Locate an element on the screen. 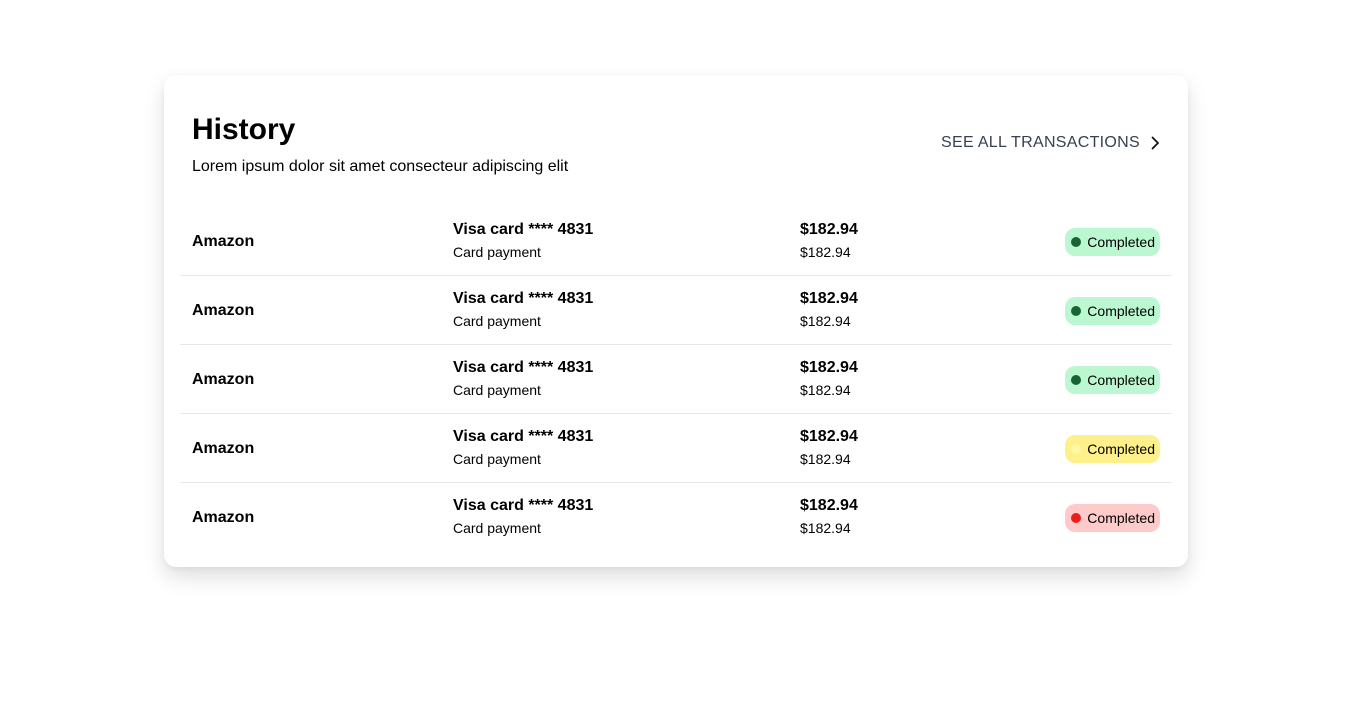 The width and height of the screenshot is (1358, 705). chevron-right-icon is located at coordinates (1155, 143).